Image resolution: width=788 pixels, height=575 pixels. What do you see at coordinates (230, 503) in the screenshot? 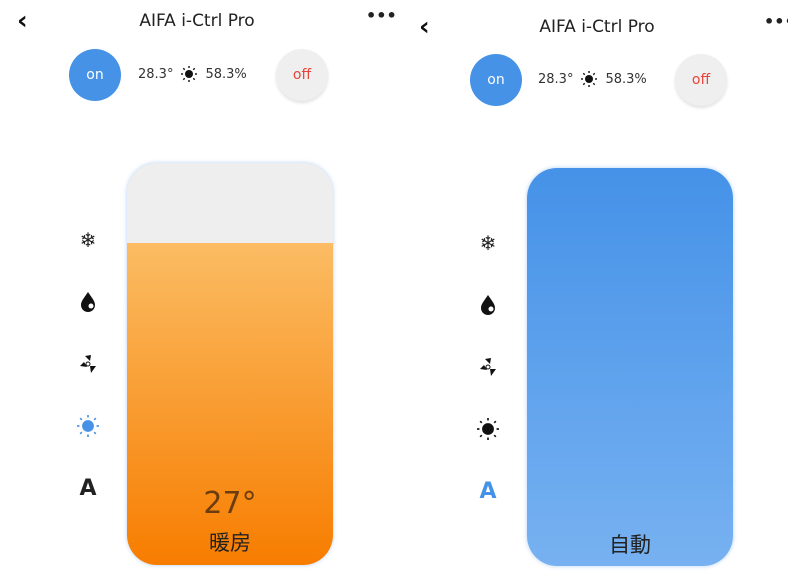
I see `set-temperature: 27°` at bounding box center [230, 503].